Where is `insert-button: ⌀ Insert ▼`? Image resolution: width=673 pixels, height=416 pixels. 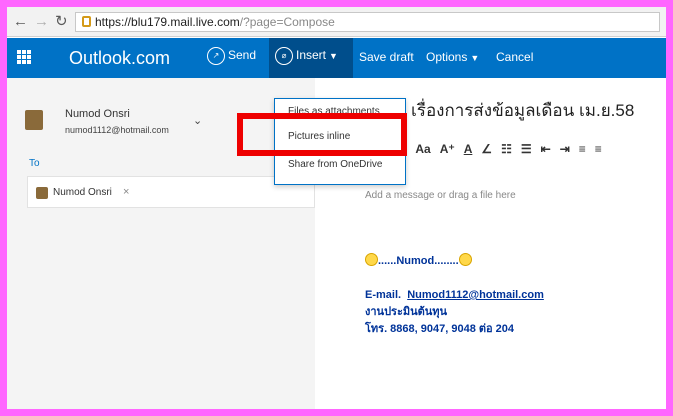 insert-button: ⌀ Insert ▼ is located at coordinates (306, 56).